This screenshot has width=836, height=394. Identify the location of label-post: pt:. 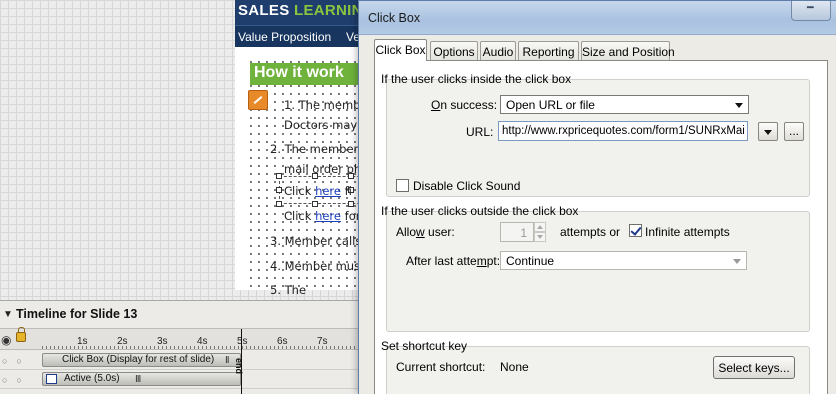
(493, 261).